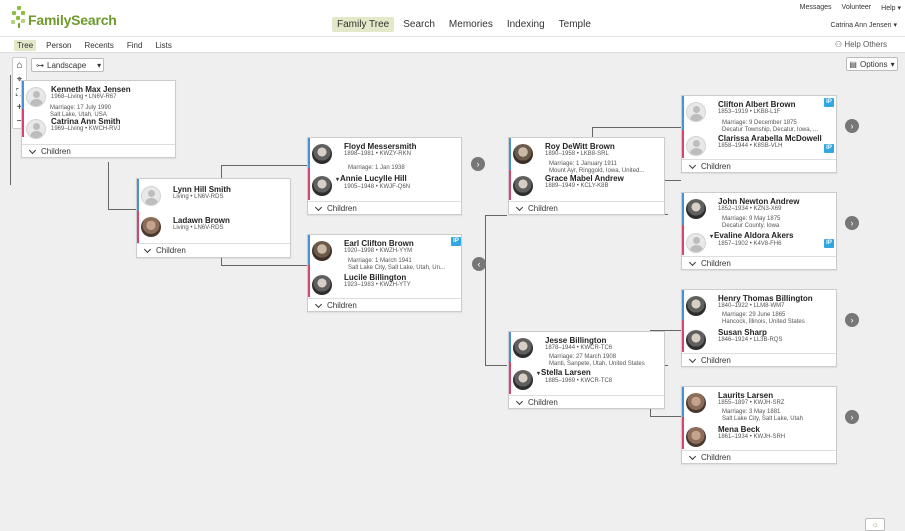 The width and height of the screenshot is (905, 531). Describe the element at coordinates (765, 298) in the screenshot. I see `person-name: Henry Thomas Billington` at that location.